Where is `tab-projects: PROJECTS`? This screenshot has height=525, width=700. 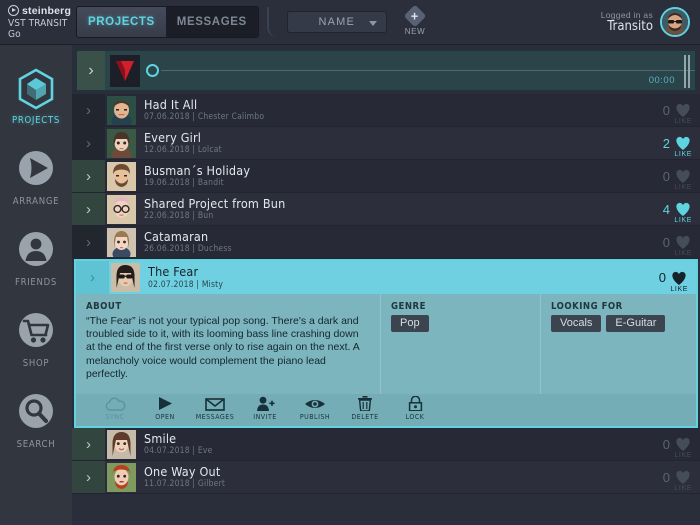 tab-projects: PROJECTS is located at coordinates (121, 22).